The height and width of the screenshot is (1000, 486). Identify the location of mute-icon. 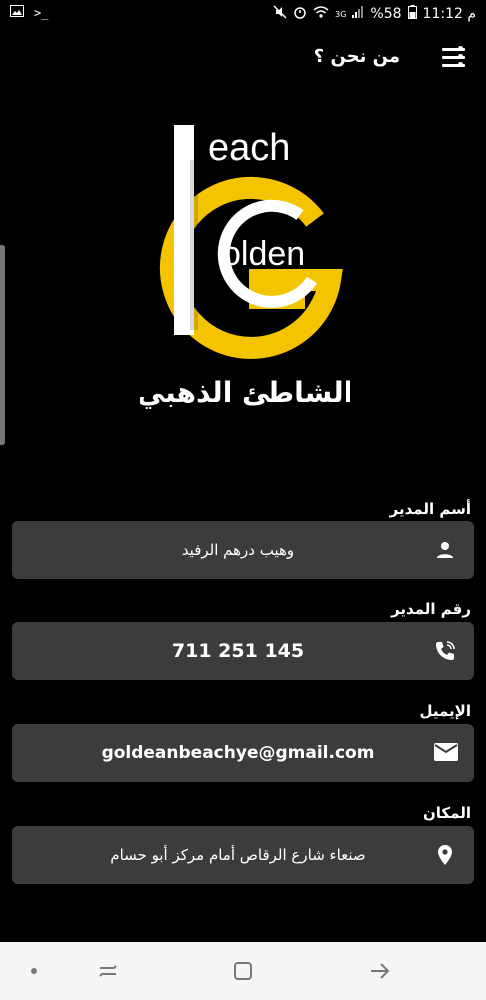
(280, 14).